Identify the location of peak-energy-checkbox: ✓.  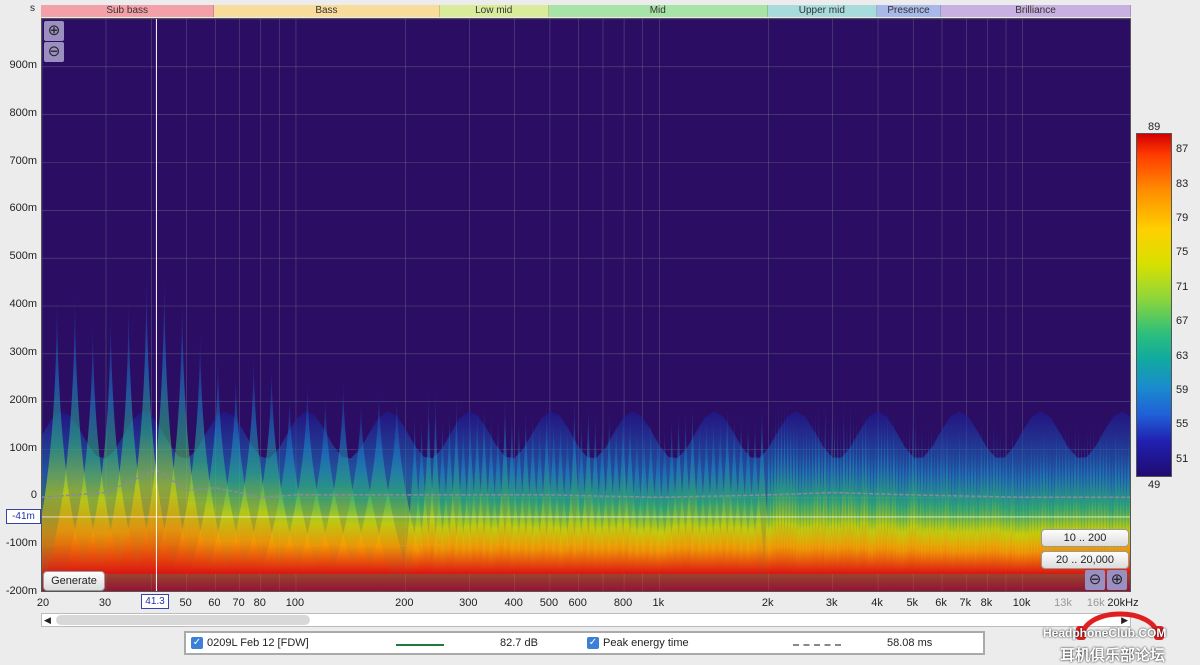
(593, 643).